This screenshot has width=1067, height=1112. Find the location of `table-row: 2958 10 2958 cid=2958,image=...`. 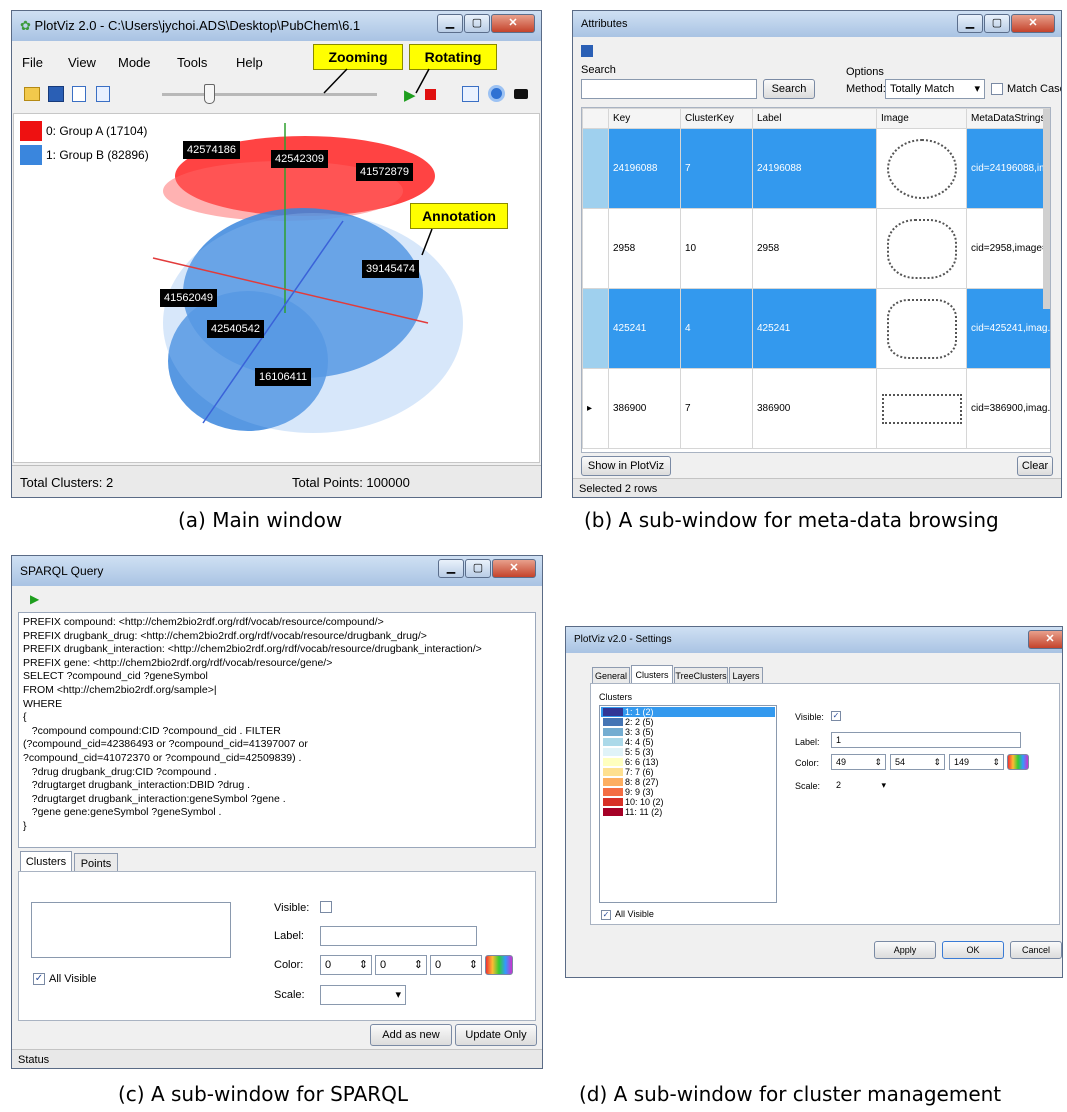

table-row: 2958 10 2958 cid=2958,image=... is located at coordinates (816, 248).